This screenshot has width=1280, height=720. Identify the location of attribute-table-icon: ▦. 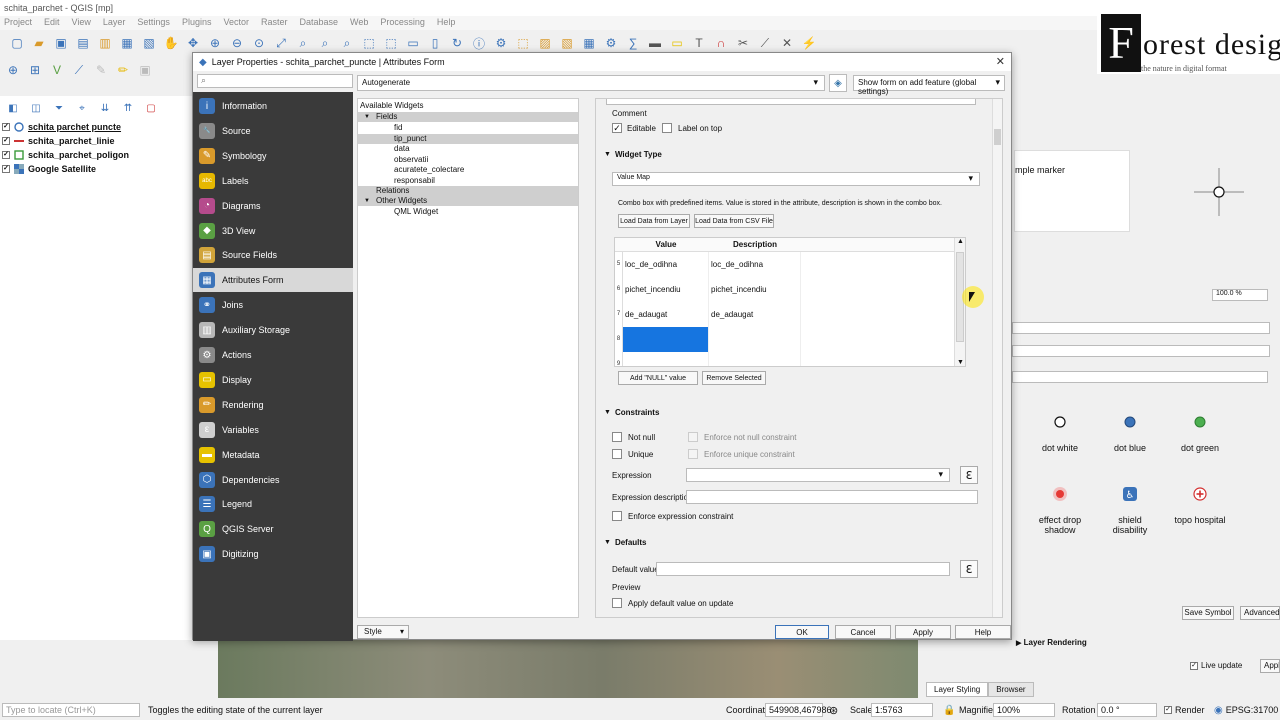
(589, 43).